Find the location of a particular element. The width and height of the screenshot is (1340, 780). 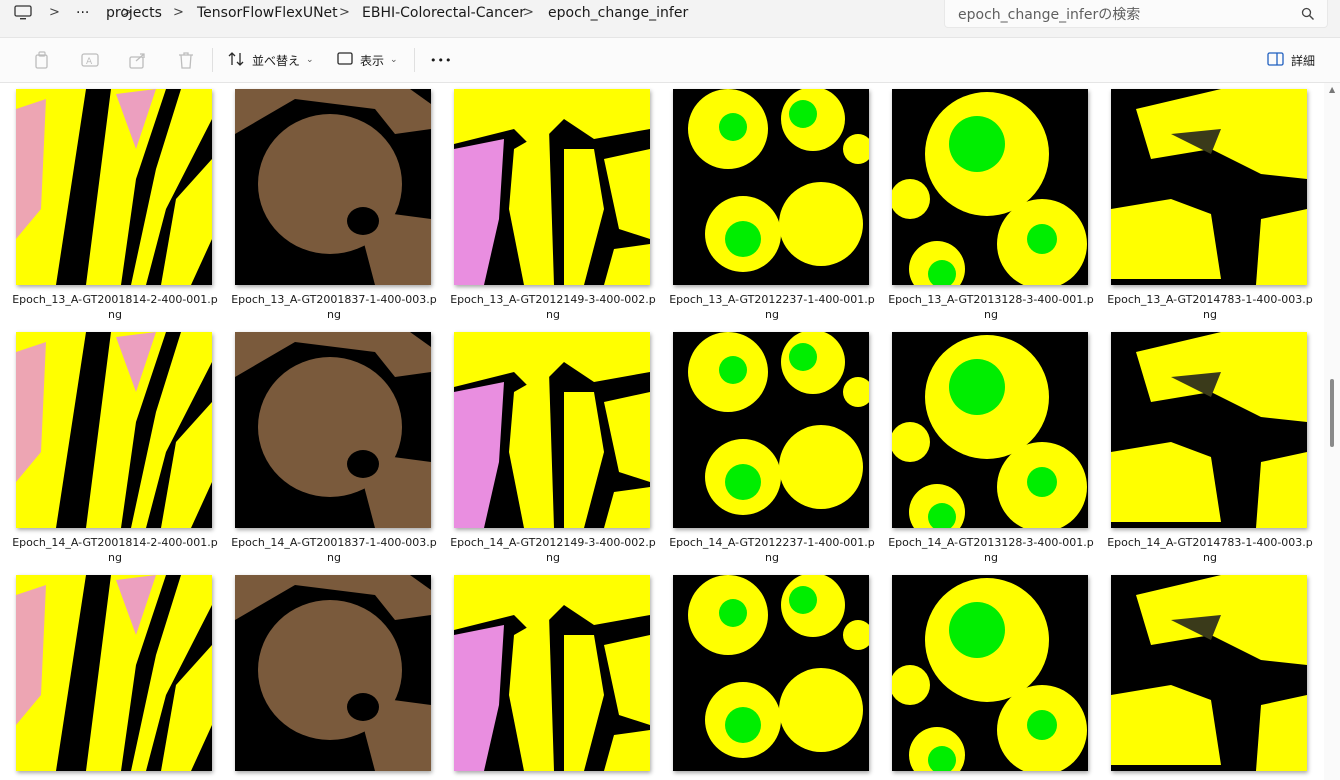

monitor-icon is located at coordinates (23, 15).